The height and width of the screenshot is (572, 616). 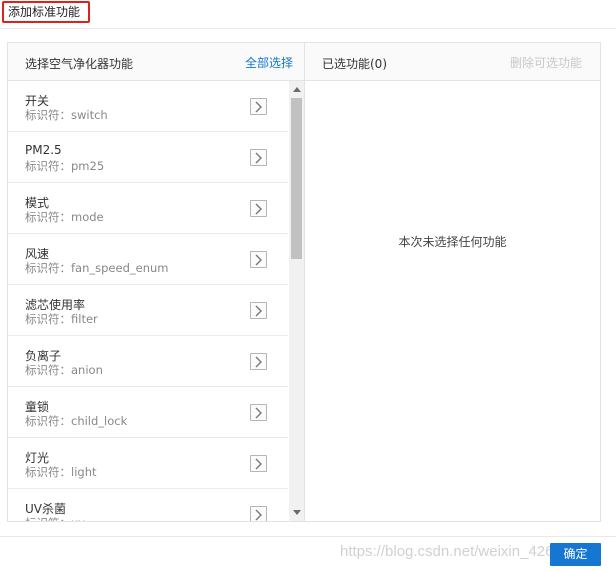 I want to click on function-identifier: 标识符：filter, so click(x=61, y=319).